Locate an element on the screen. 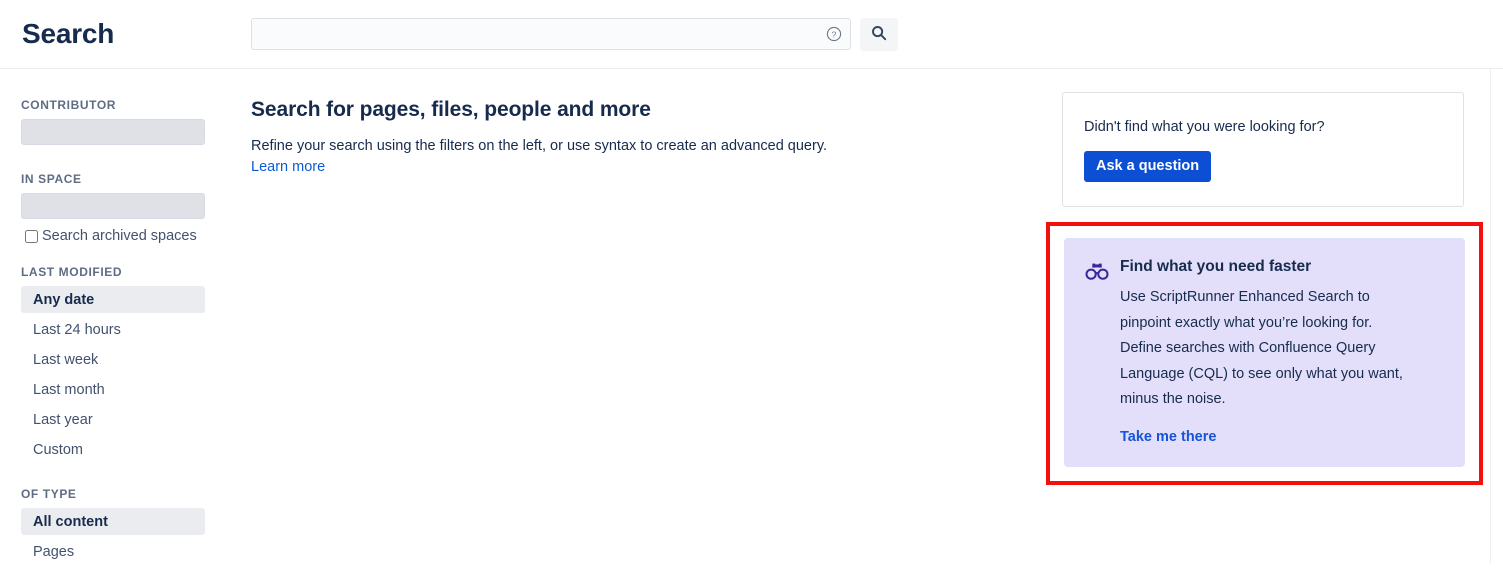  filter-group-contributor: CONTRIBUTOR is located at coordinates (115, 121).